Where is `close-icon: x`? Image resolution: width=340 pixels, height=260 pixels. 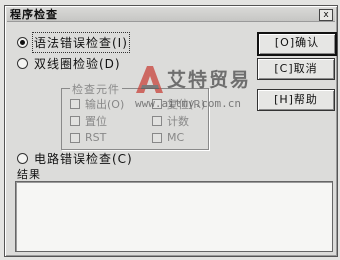
close-icon: x is located at coordinates (326, 15).